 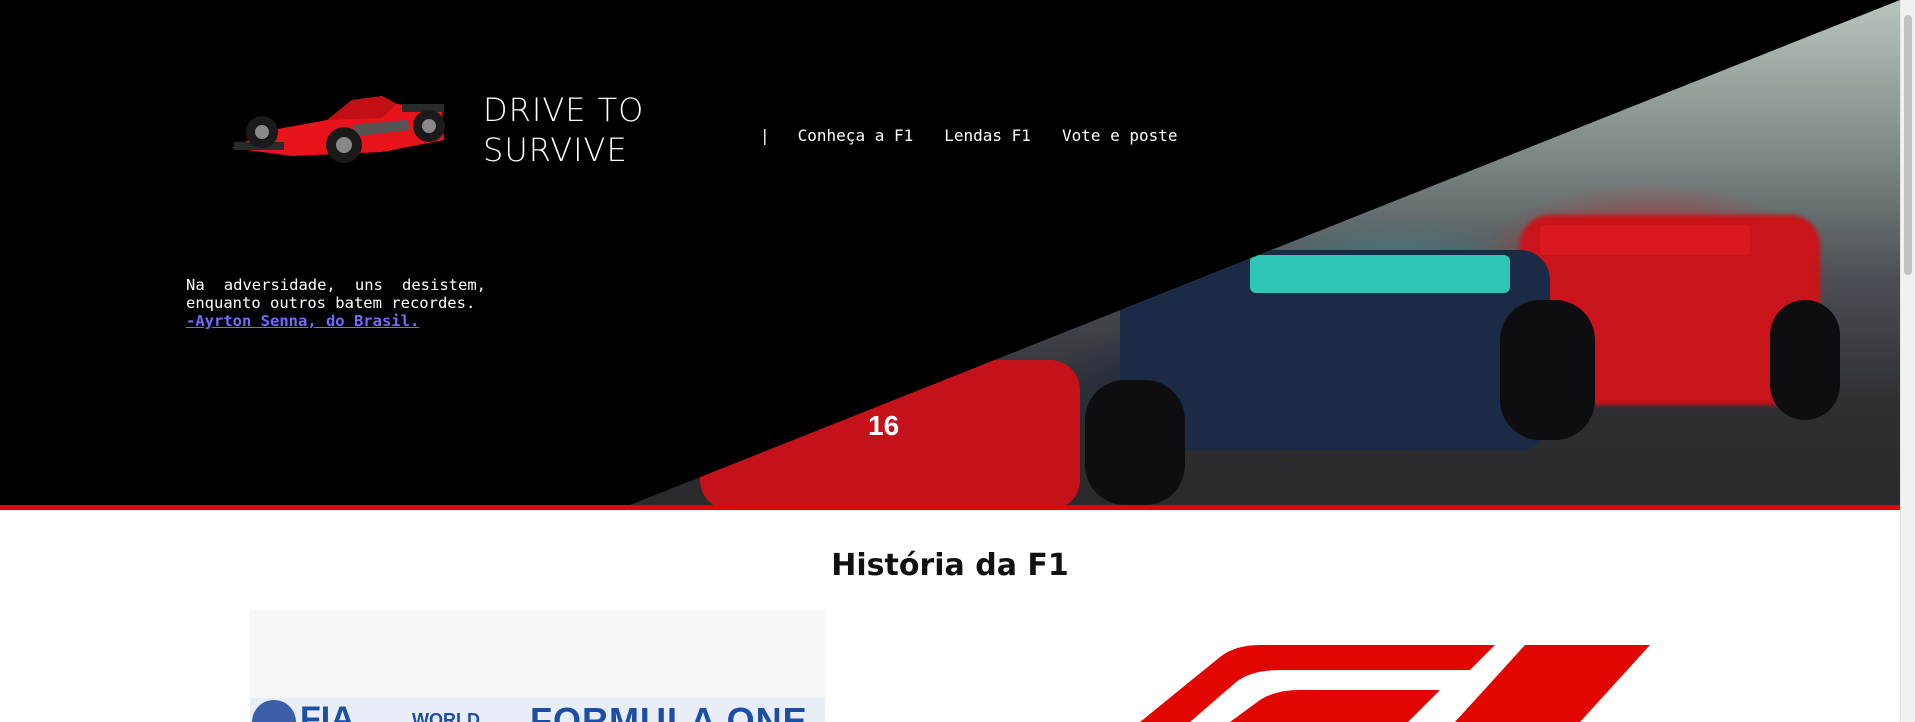 What do you see at coordinates (1380, 274) in the screenshot?
I see `mercedes-engine-cover` at bounding box center [1380, 274].